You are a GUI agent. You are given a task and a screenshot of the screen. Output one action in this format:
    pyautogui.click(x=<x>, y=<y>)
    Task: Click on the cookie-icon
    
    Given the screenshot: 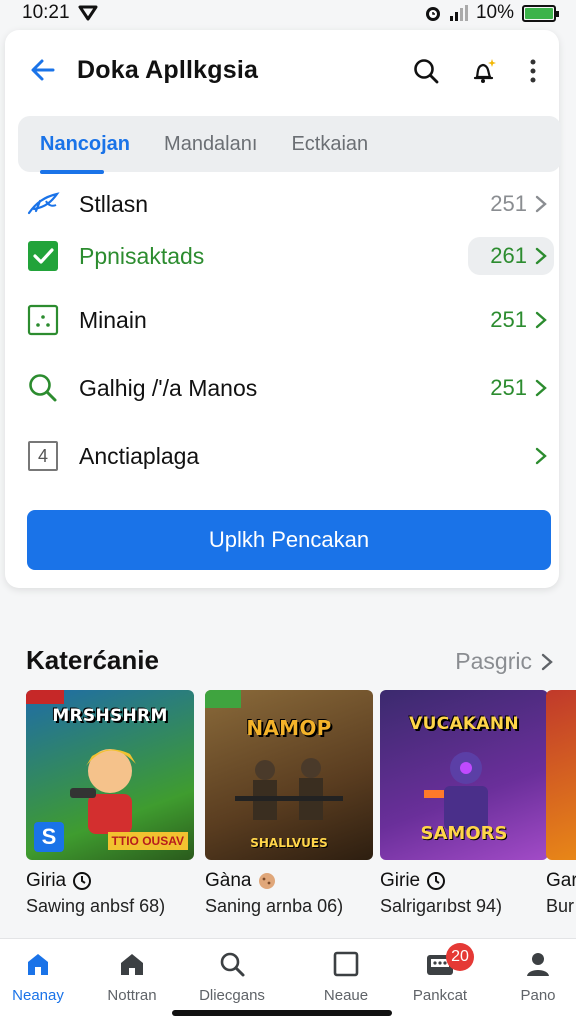 What is the action you would take?
    pyautogui.click(x=267, y=881)
    